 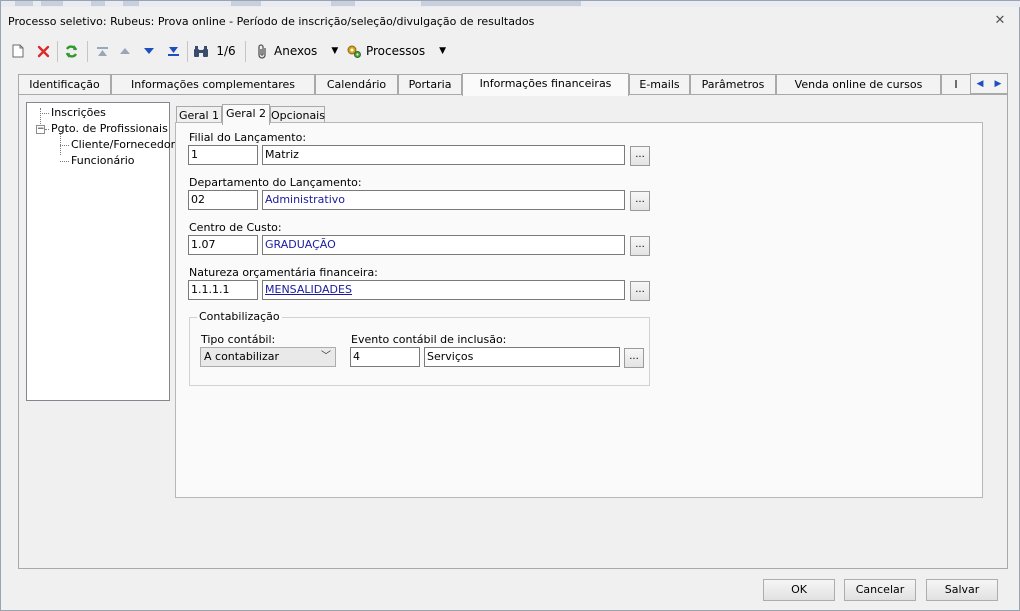 I want to click on tree-item-cliente-fornecedor: Cliente/Fornecedor, so click(x=123, y=144).